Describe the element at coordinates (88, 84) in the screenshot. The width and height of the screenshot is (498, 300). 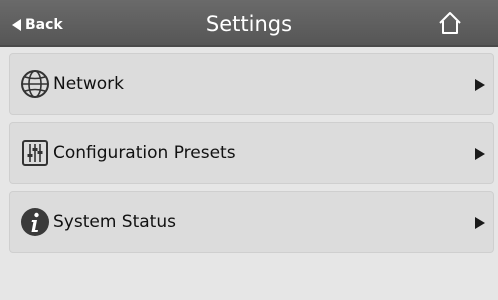
I see `menu-item-label: Network` at that location.